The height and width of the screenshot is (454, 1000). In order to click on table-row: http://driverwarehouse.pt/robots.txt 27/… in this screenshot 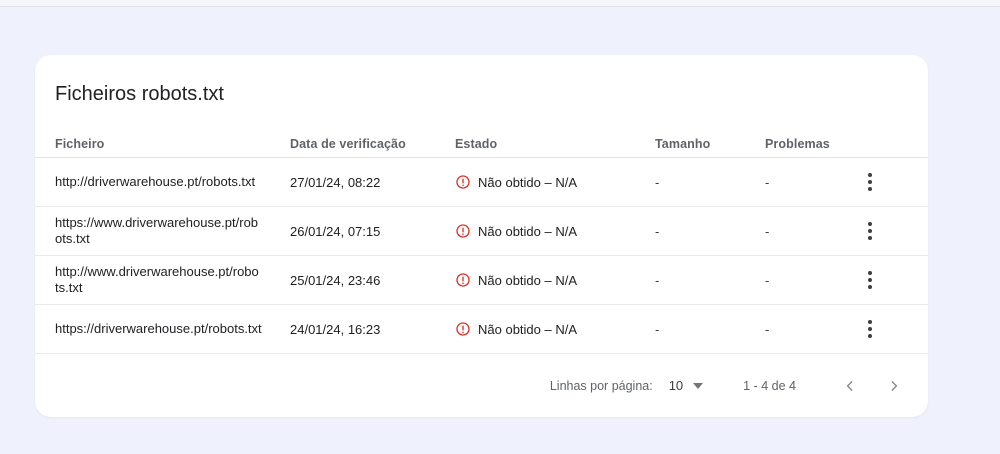, I will do `click(481, 182)`.